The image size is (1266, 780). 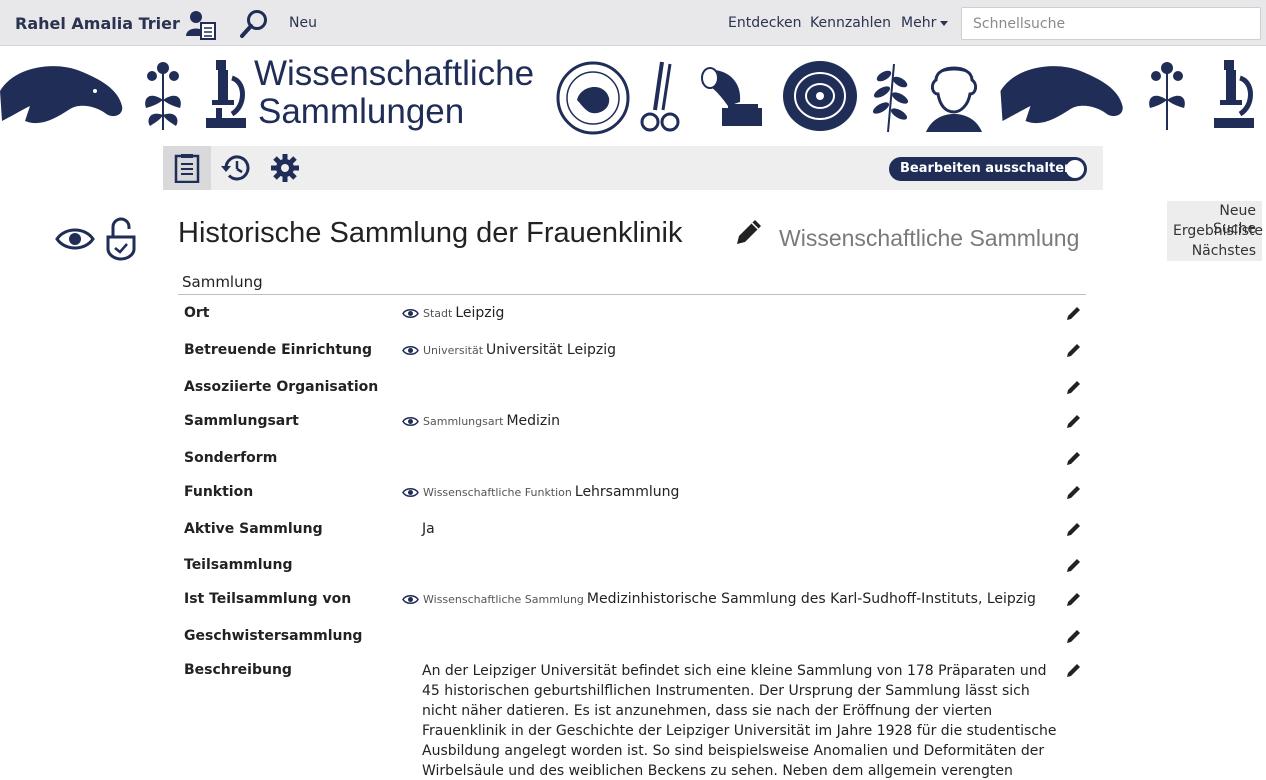 What do you see at coordinates (438, 313) in the screenshot?
I see `field-type: Stadt` at bounding box center [438, 313].